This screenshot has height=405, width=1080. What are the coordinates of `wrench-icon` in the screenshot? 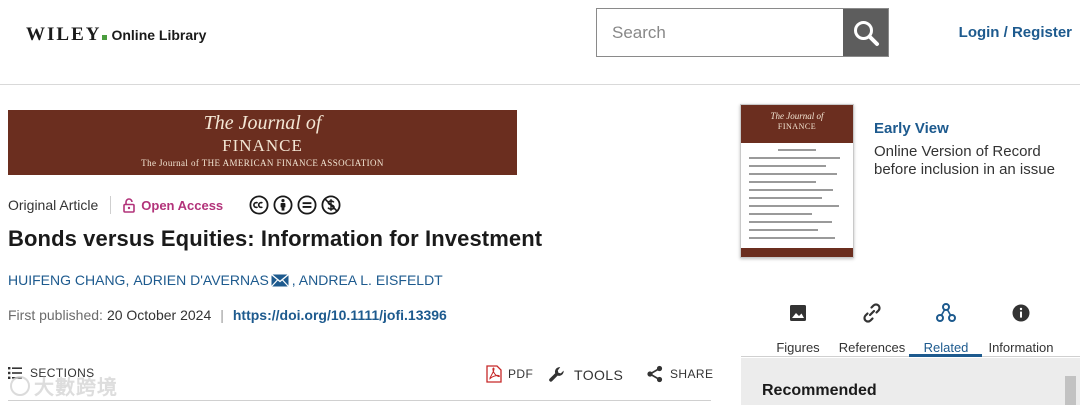 It's located at (556, 374).